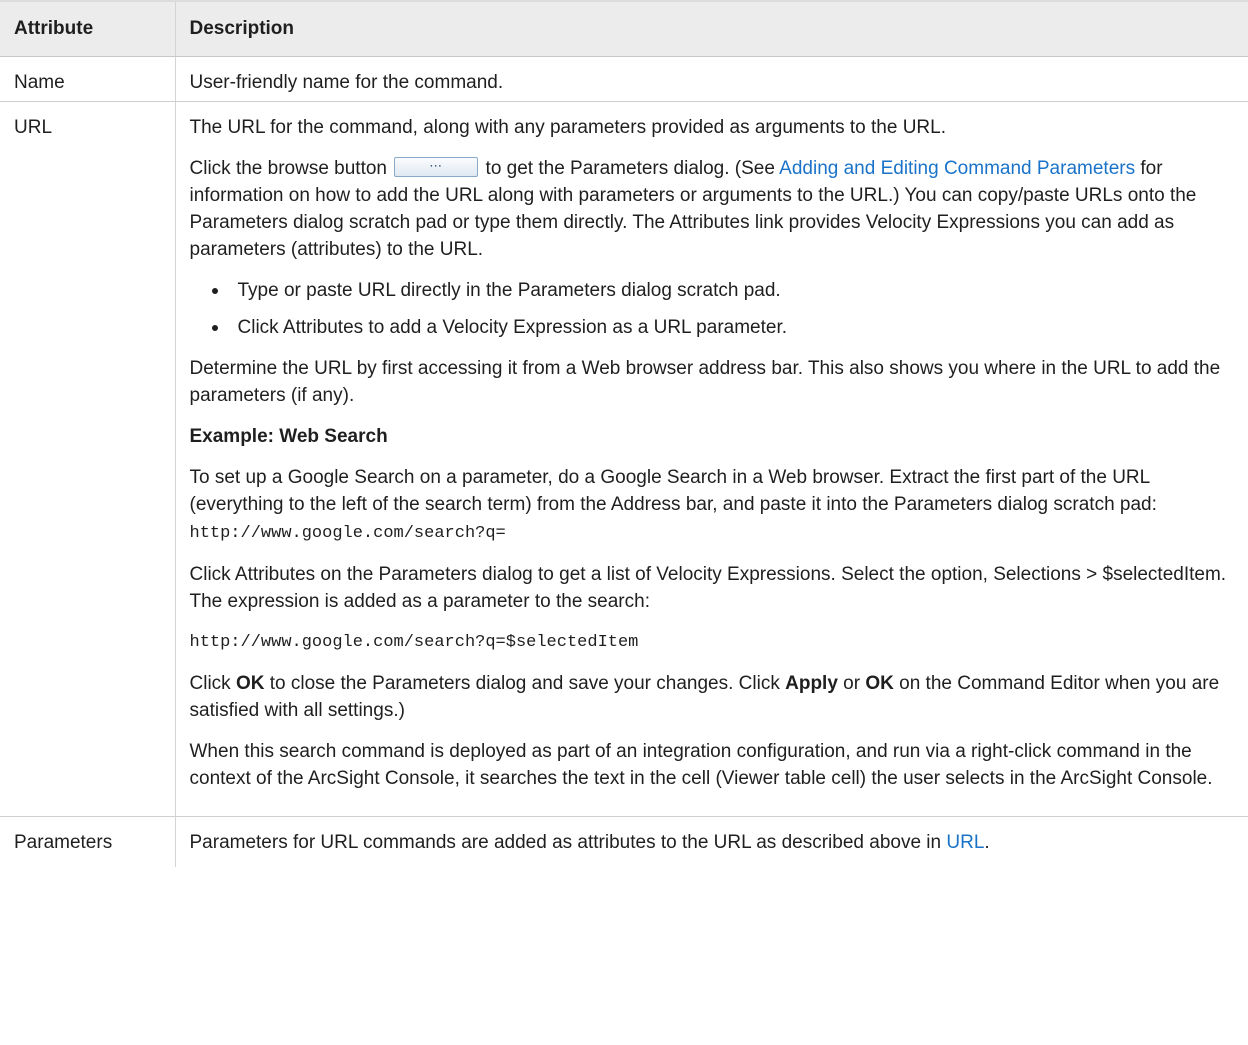  I want to click on description-cell-name: User-friendly name for the command., so click(711, 79).